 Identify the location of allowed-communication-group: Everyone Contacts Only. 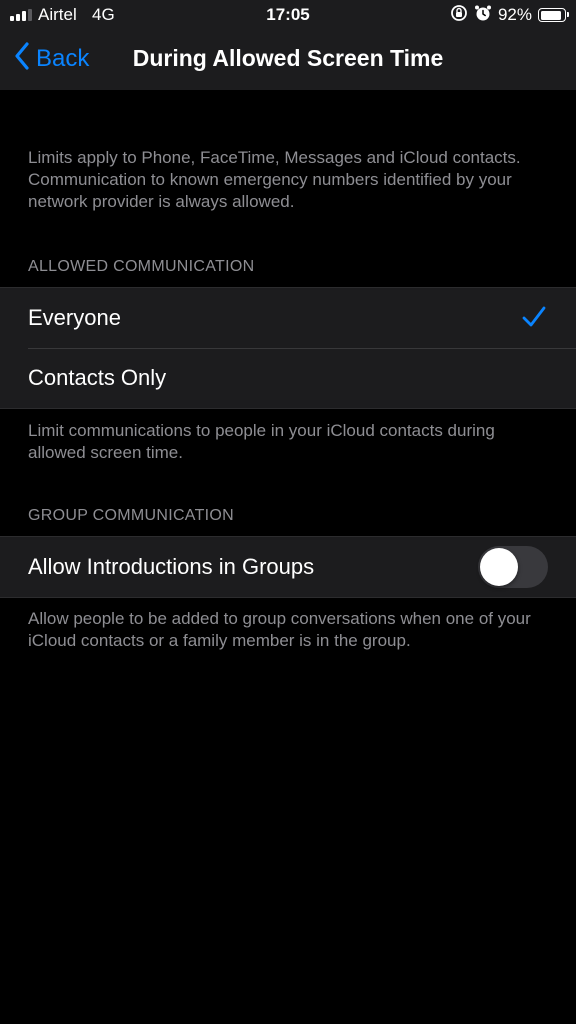
(288, 348).